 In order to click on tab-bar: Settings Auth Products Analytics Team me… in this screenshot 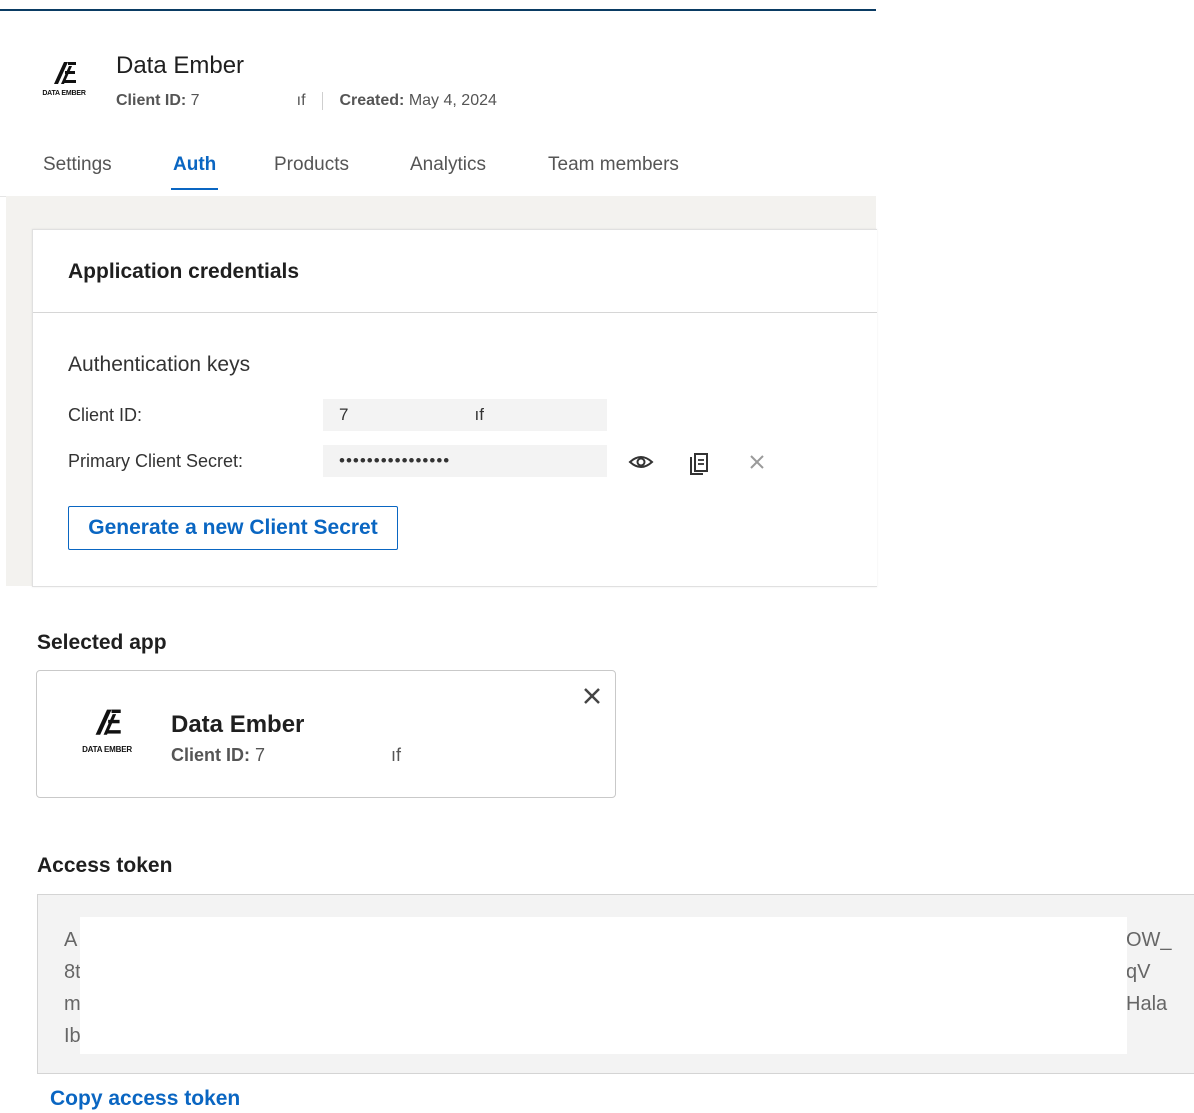, I will do `click(438, 172)`.